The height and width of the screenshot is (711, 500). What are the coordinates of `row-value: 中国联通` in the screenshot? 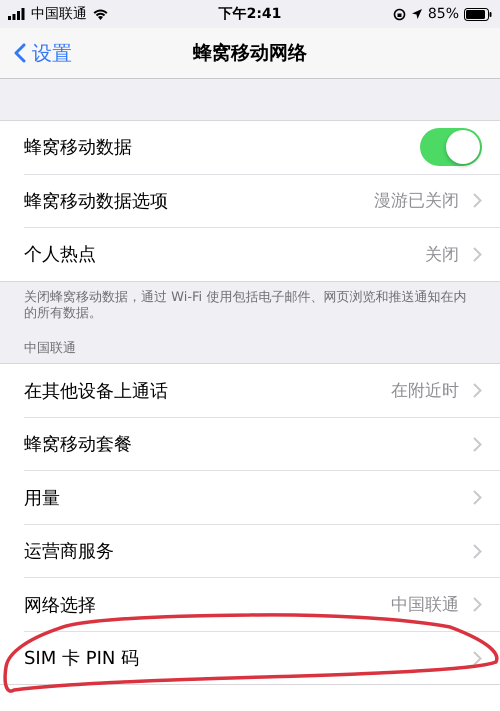 It's located at (425, 605).